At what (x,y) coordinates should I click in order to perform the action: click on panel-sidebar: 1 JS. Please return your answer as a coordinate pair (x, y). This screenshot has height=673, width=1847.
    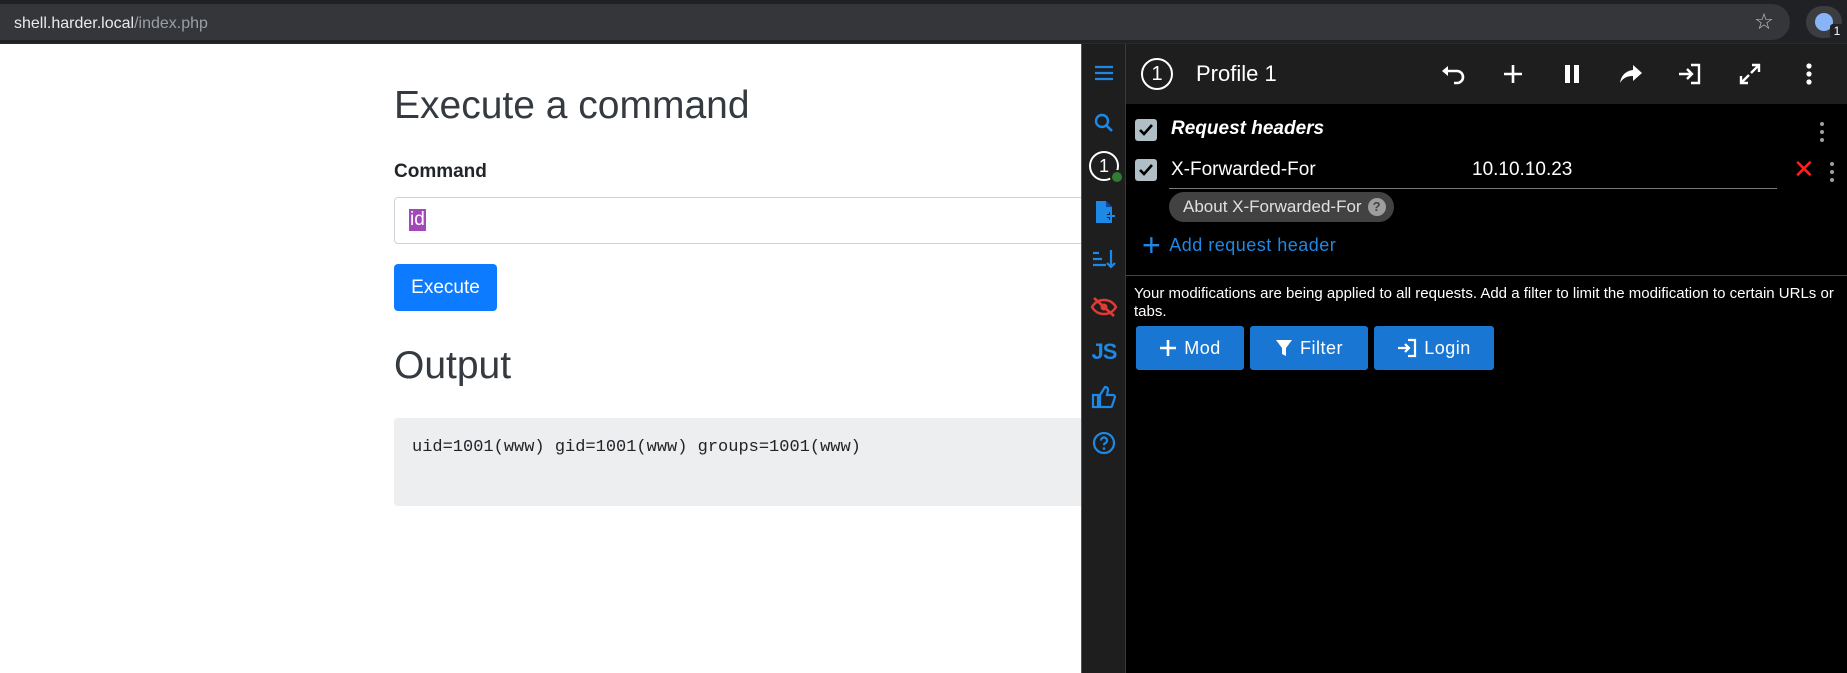
    Looking at the image, I should click on (1104, 358).